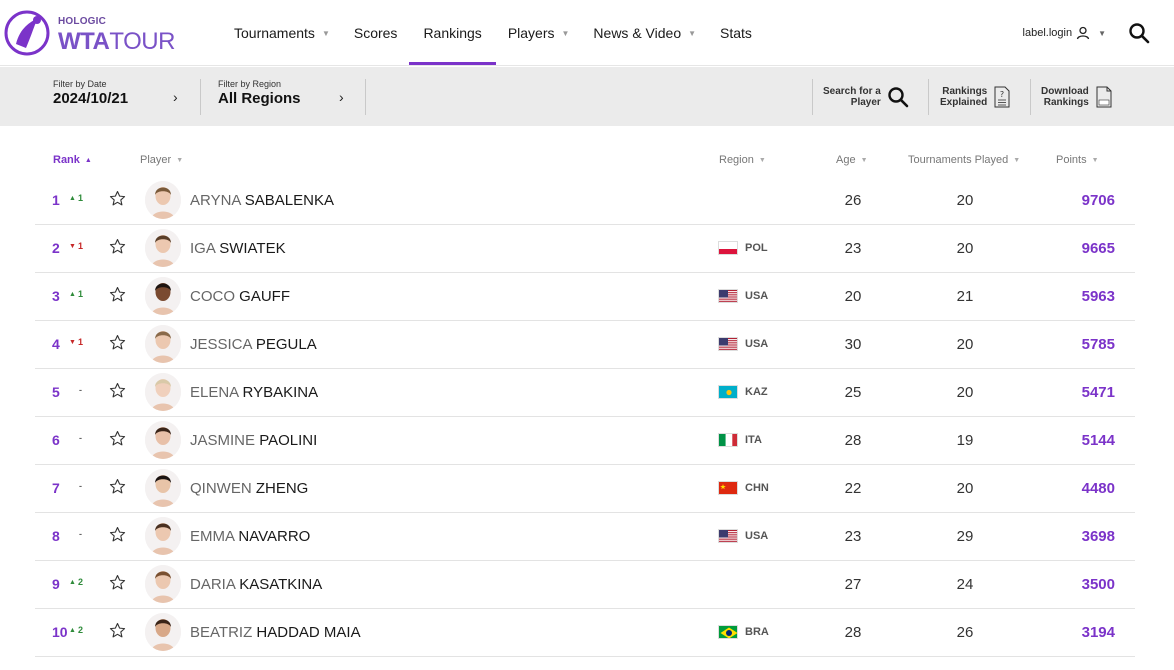  What do you see at coordinates (757, 632) in the screenshot?
I see `country-code: BRA` at bounding box center [757, 632].